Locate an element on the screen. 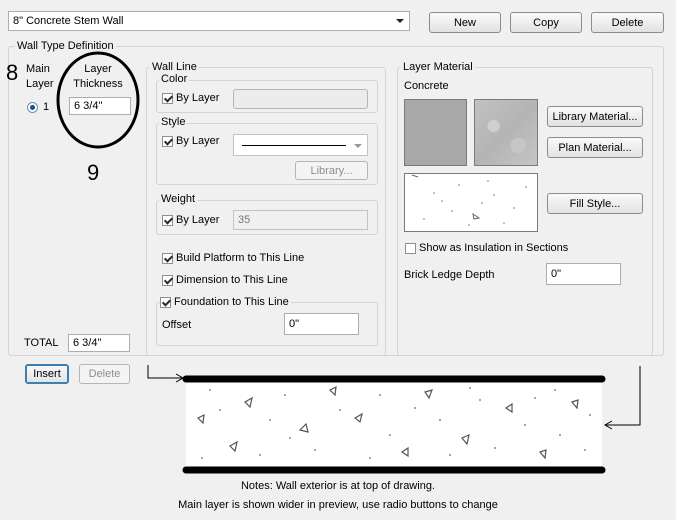 Image resolution: width=676 pixels, height=520 pixels. dimension-checkbox: Dimension to This Line is located at coordinates (225, 280).